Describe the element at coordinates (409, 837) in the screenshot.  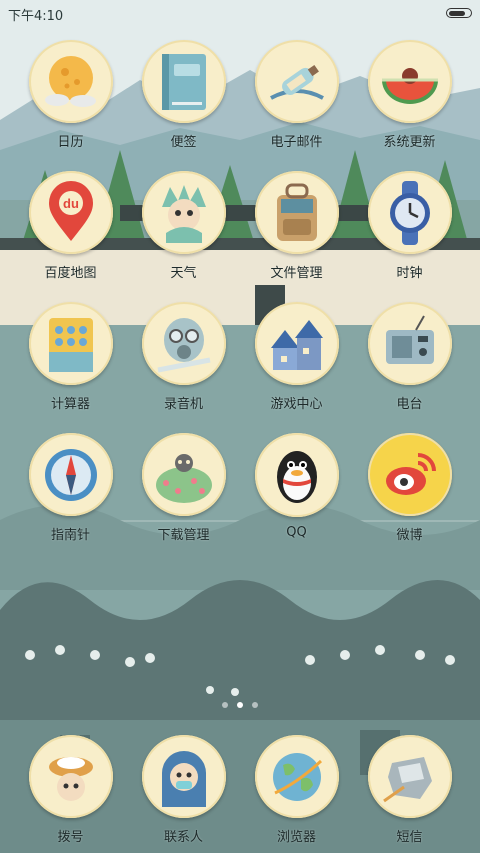
I see `app-label: 短信` at that location.